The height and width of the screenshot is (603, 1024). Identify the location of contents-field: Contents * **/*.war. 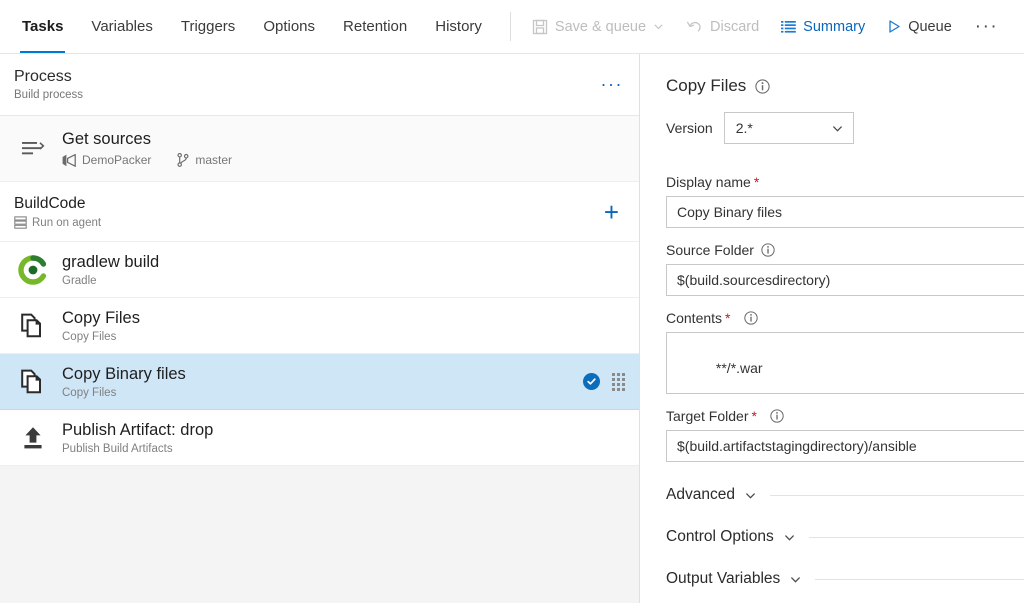
(845, 352).